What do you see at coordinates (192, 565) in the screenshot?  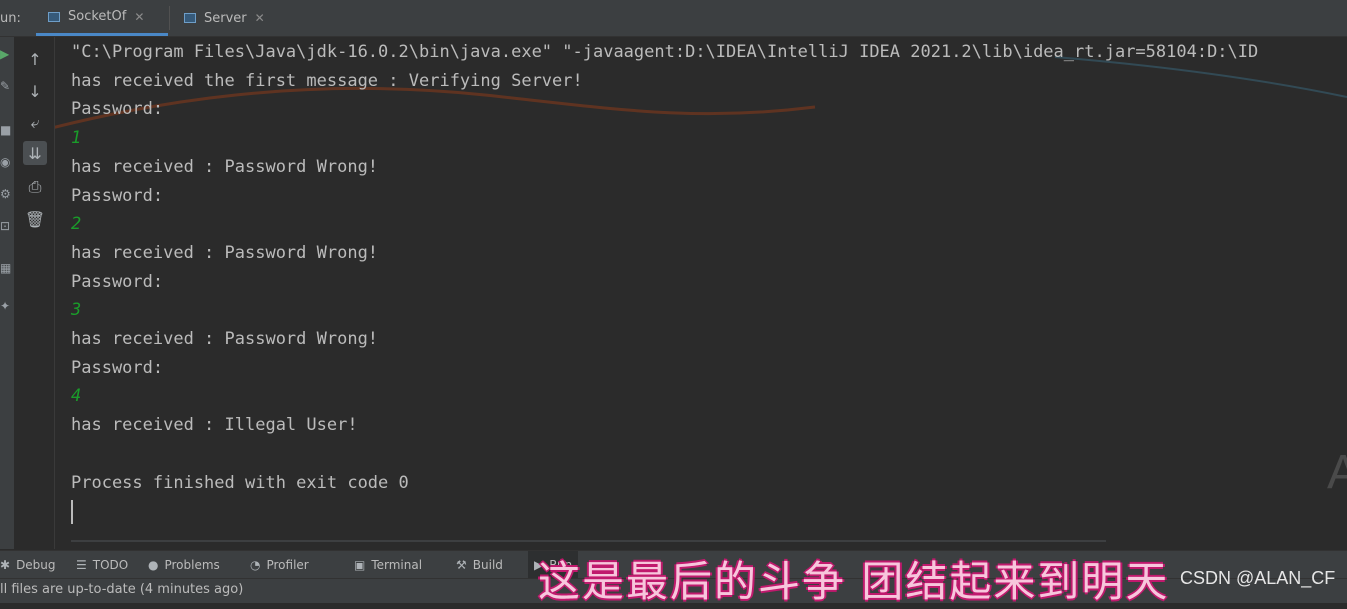 I see `tool-label: Problems` at bounding box center [192, 565].